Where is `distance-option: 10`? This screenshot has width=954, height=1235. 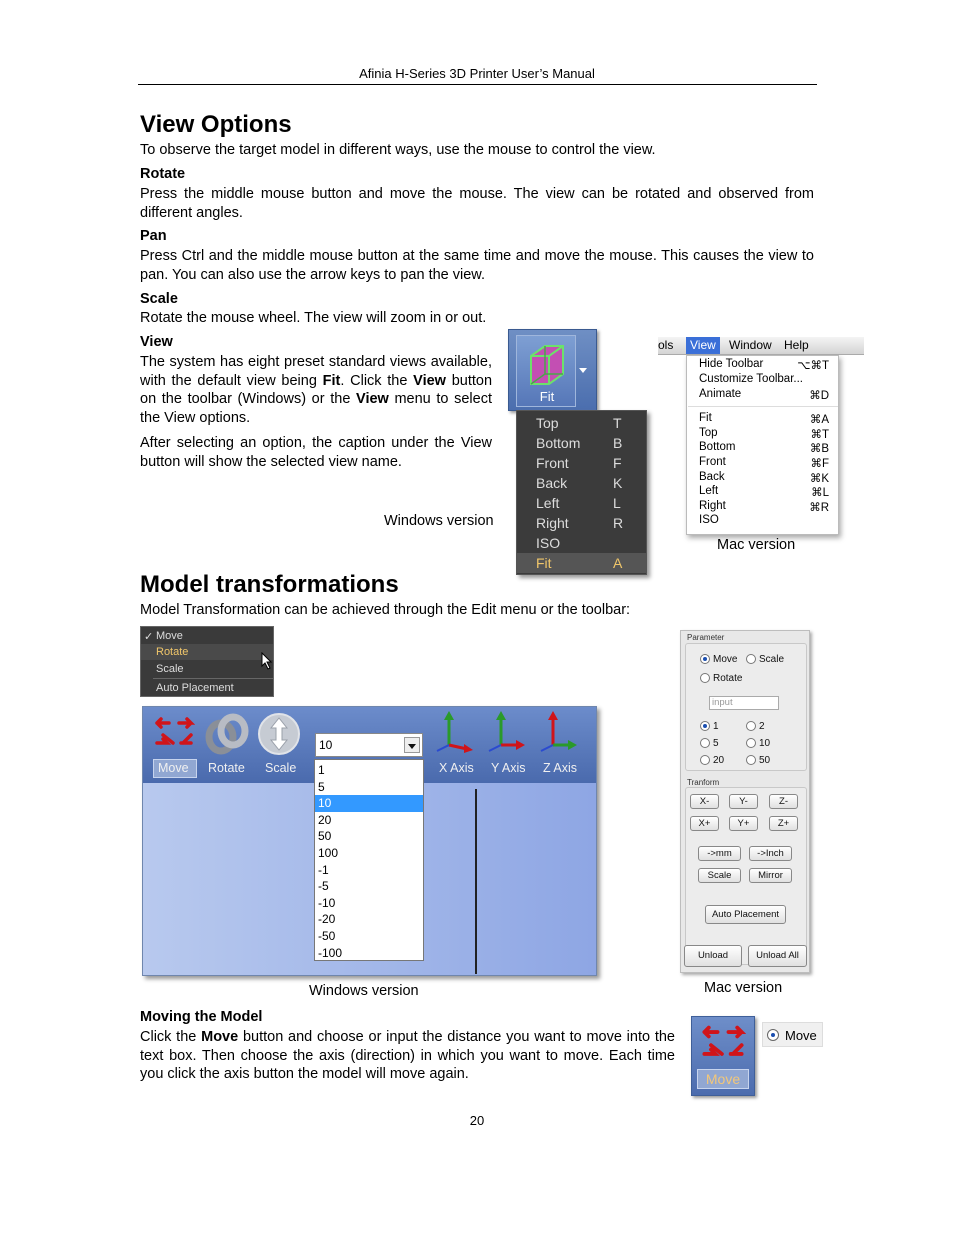 distance-option: 10 is located at coordinates (369, 803).